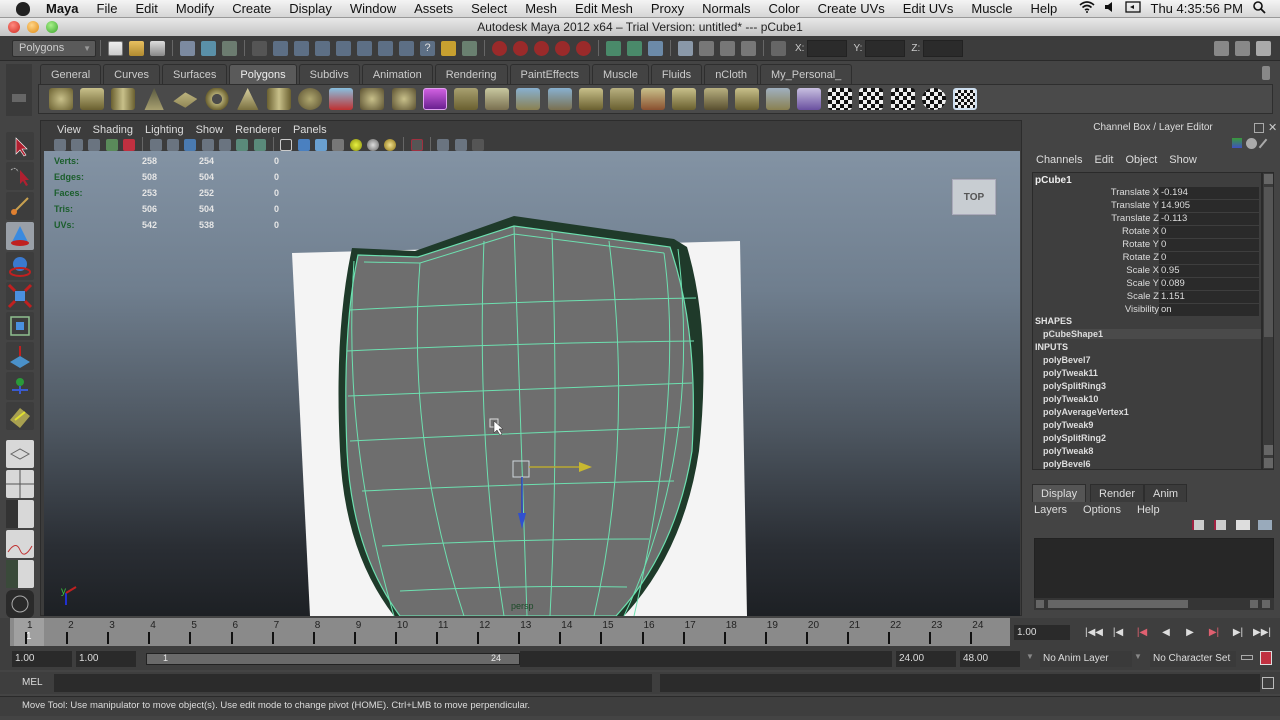 The height and width of the screenshot is (720, 1280). What do you see at coordinates (1237, 143) in the screenshot?
I see `manipulator-attribute-icon` at bounding box center [1237, 143].